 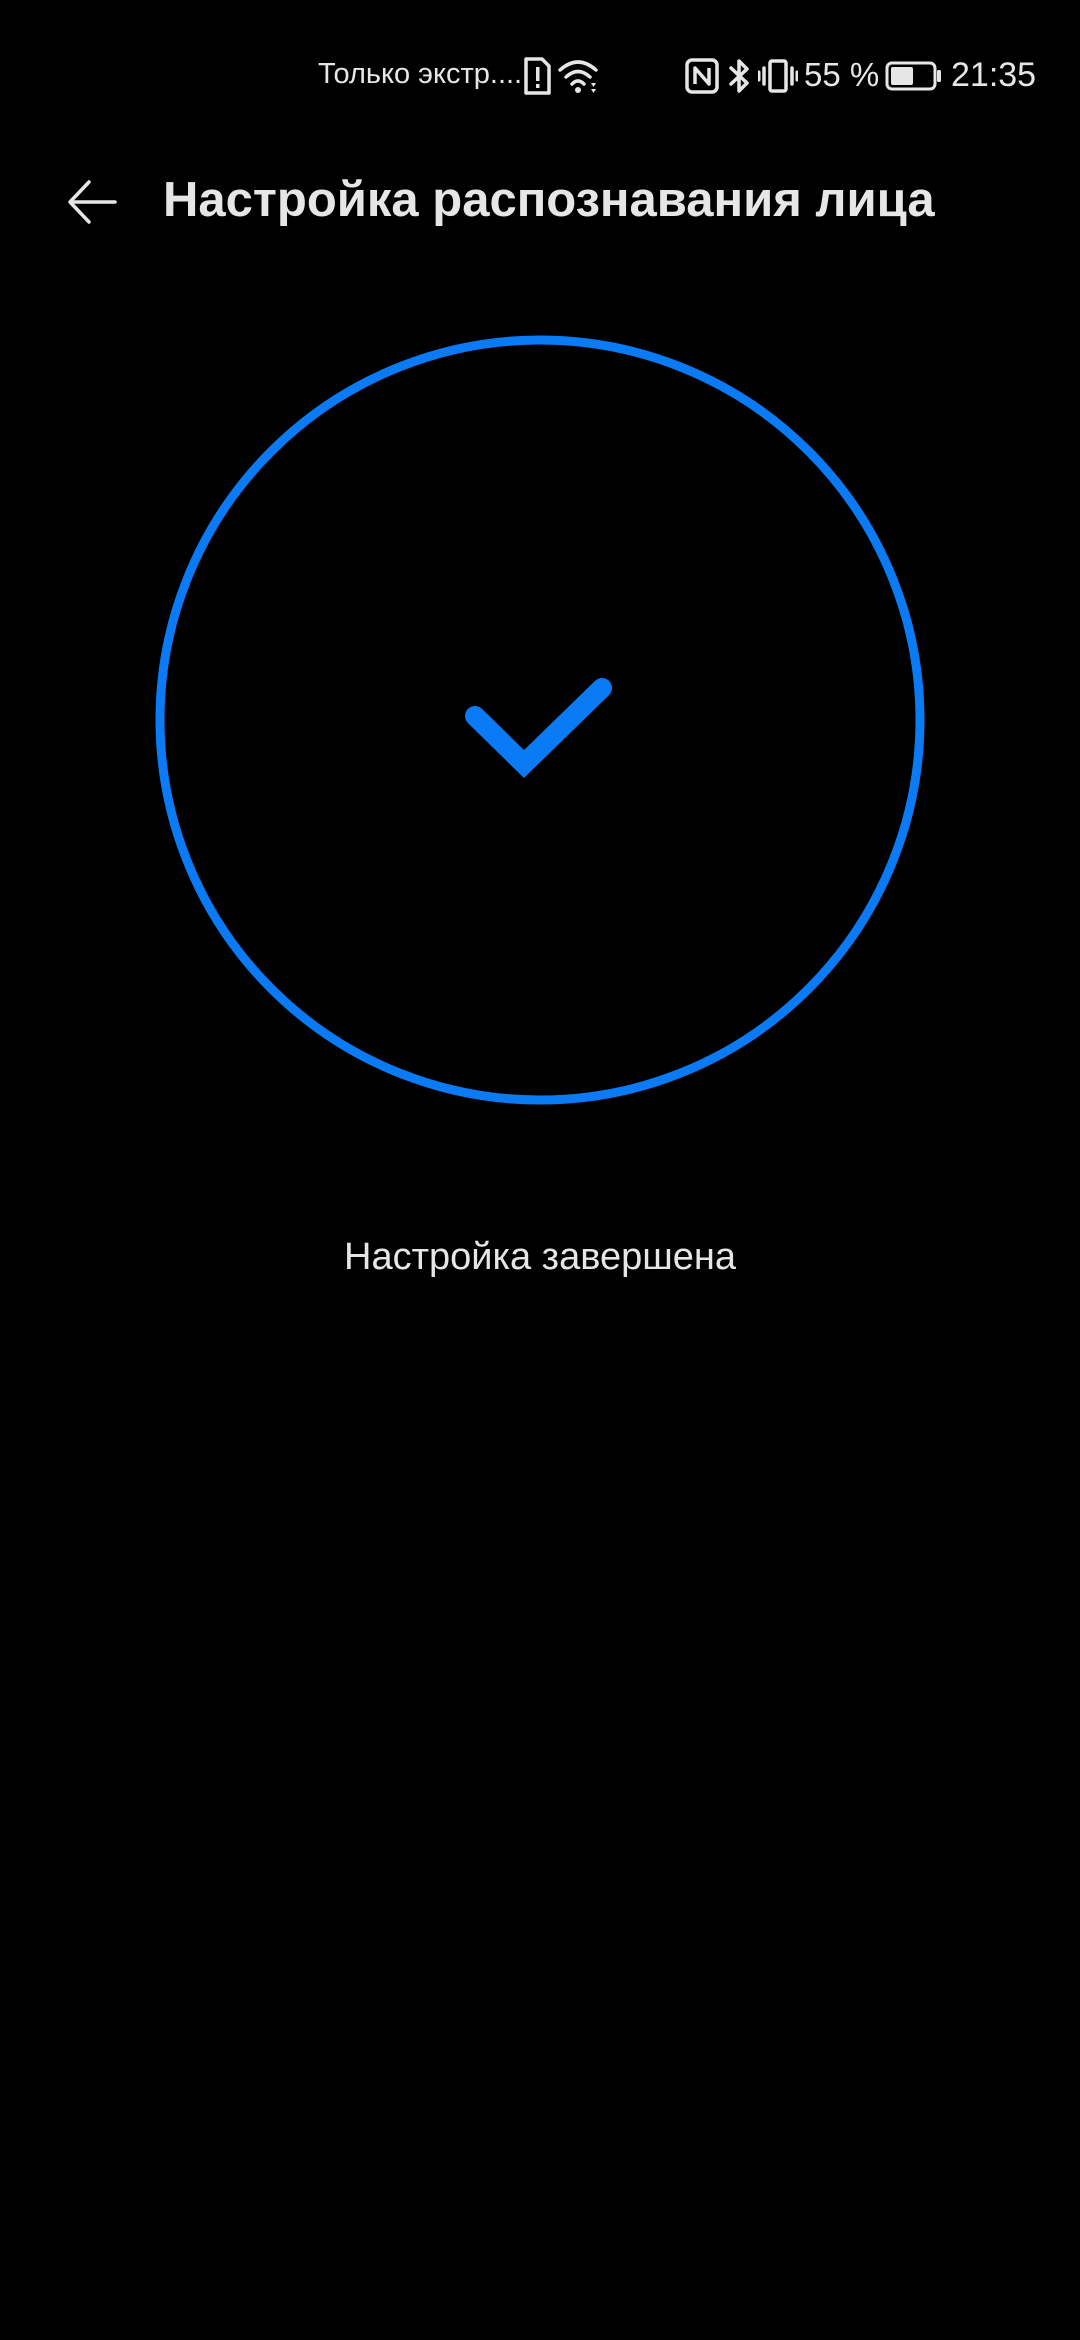 I want to click on battery-percent: 55 %, so click(x=842, y=74).